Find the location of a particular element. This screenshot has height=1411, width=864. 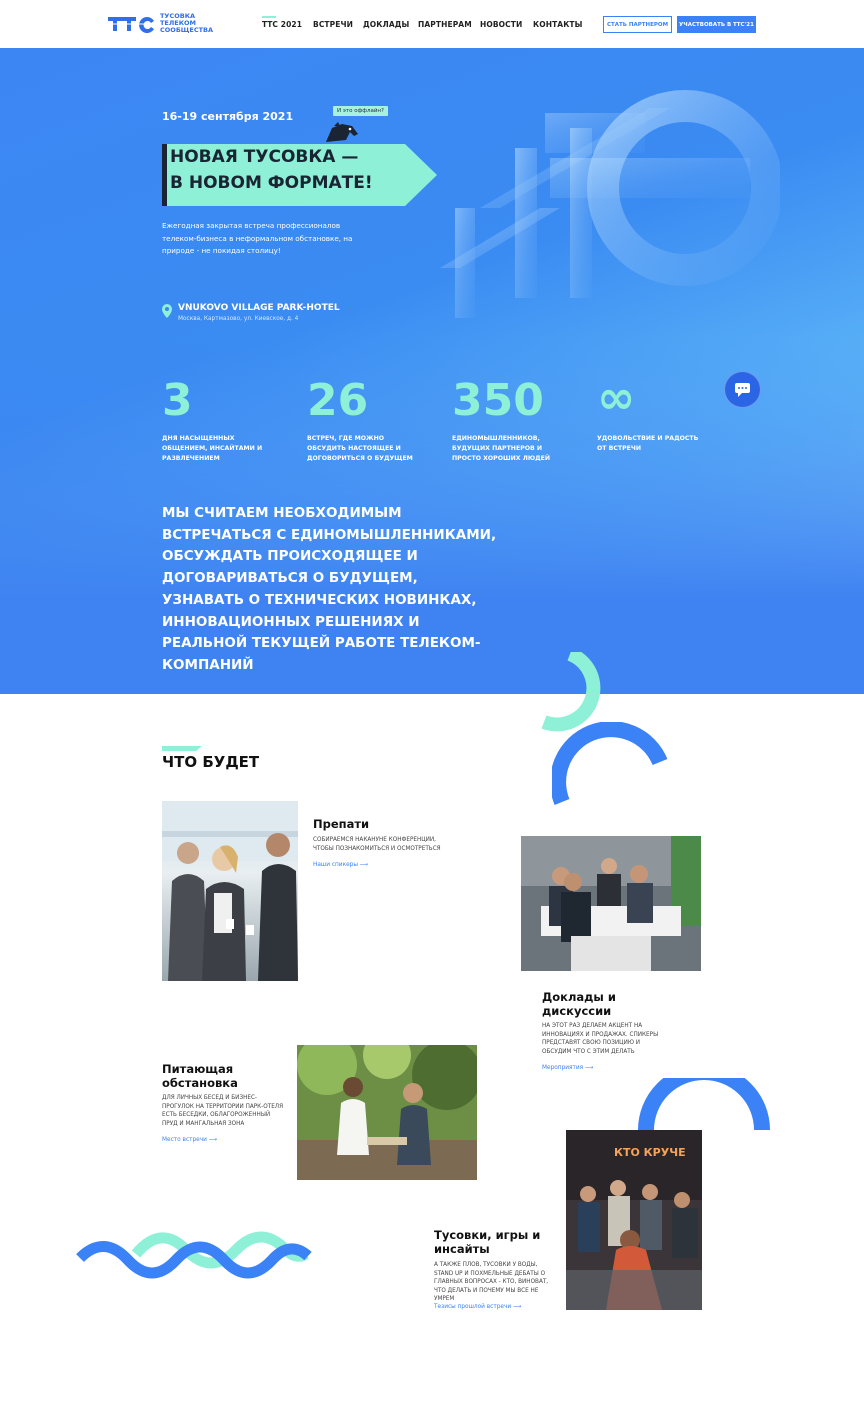

chat-icon is located at coordinates (742, 390).